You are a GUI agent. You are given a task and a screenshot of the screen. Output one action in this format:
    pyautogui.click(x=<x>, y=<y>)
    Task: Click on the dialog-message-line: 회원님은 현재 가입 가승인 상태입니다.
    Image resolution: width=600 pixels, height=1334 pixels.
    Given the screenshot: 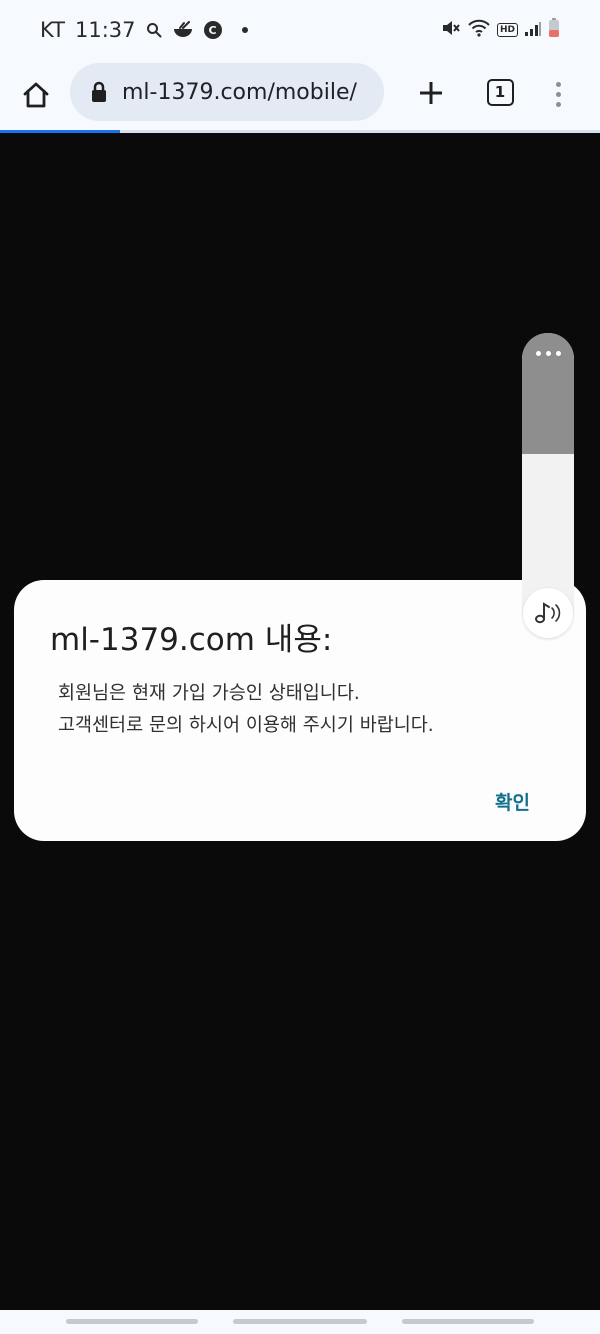 What is the action you would take?
    pyautogui.click(x=209, y=693)
    